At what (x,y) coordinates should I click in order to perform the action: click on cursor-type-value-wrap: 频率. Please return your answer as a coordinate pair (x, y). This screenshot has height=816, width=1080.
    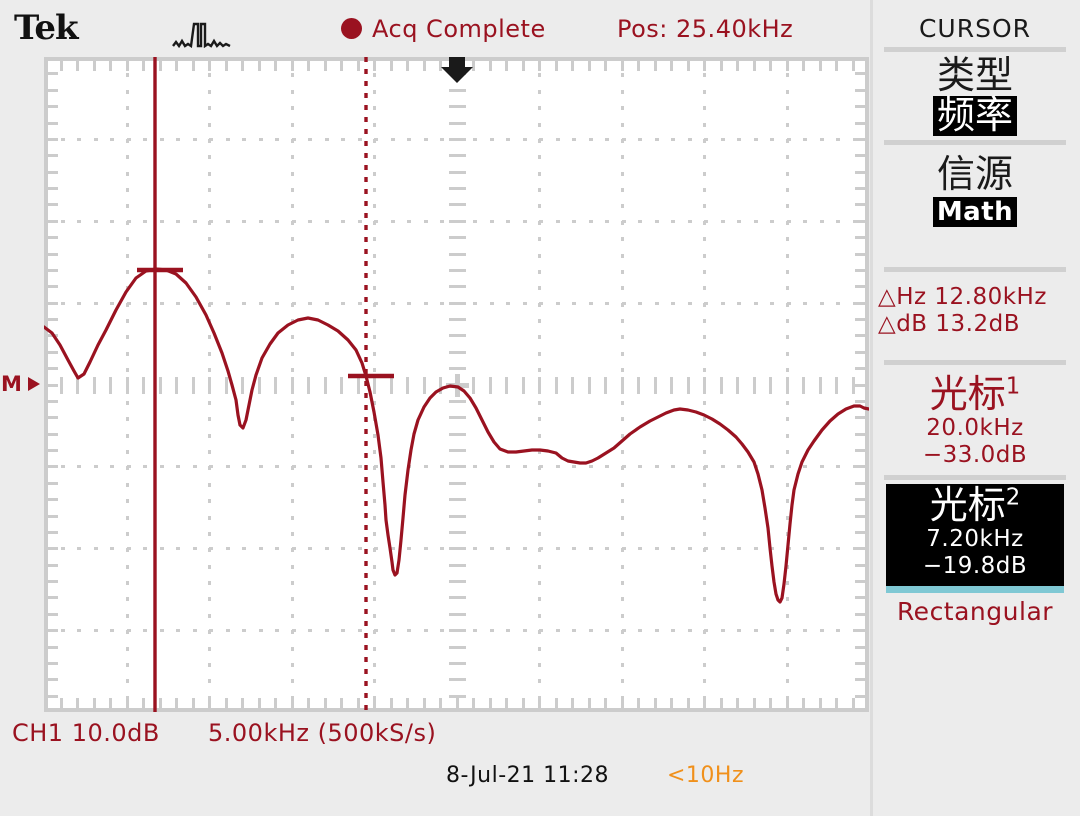
    Looking at the image, I should click on (975, 115).